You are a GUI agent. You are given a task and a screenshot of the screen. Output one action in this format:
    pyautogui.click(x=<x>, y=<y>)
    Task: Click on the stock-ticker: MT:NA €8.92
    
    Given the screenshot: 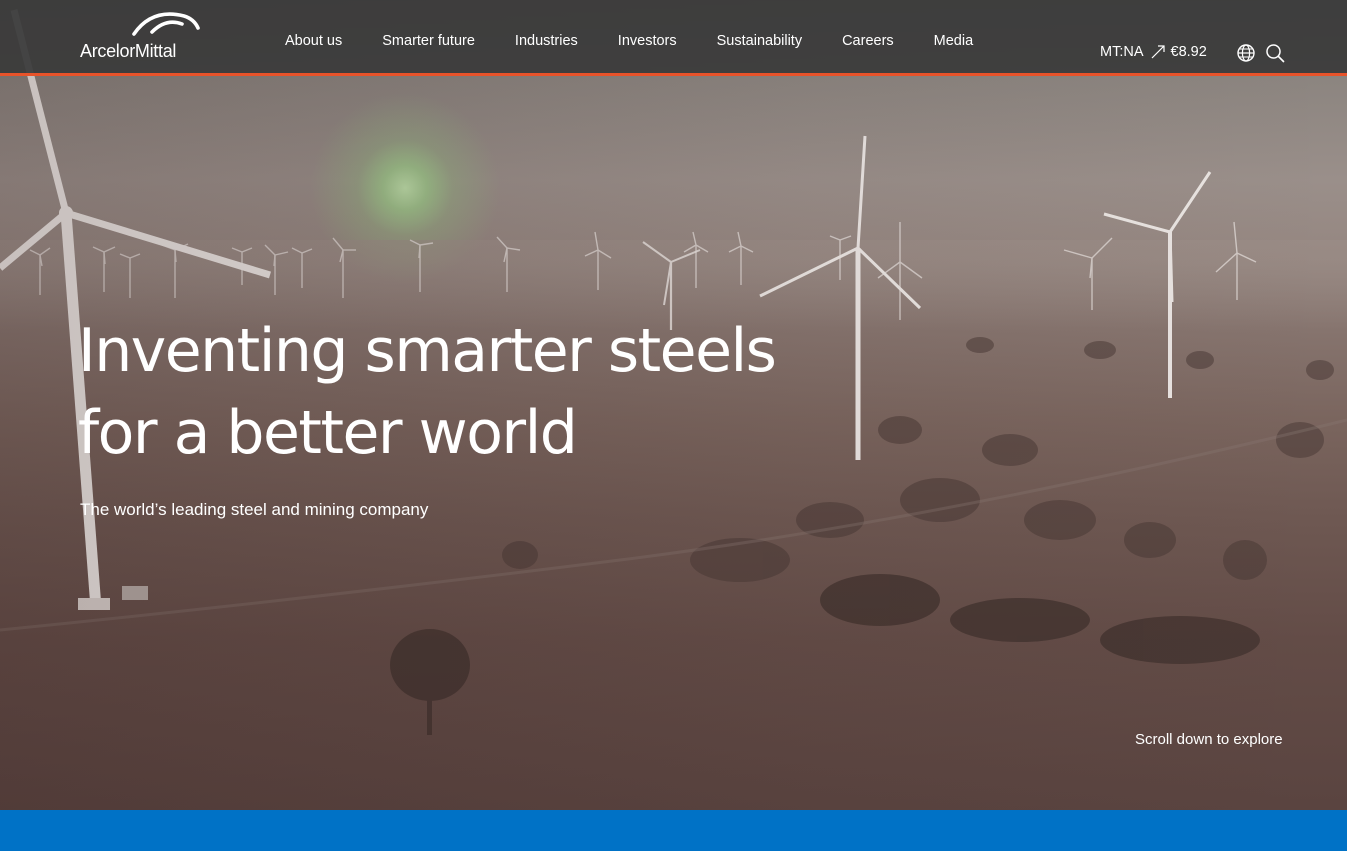 What is the action you would take?
    pyautogui.click(x=1153, y=52)
    